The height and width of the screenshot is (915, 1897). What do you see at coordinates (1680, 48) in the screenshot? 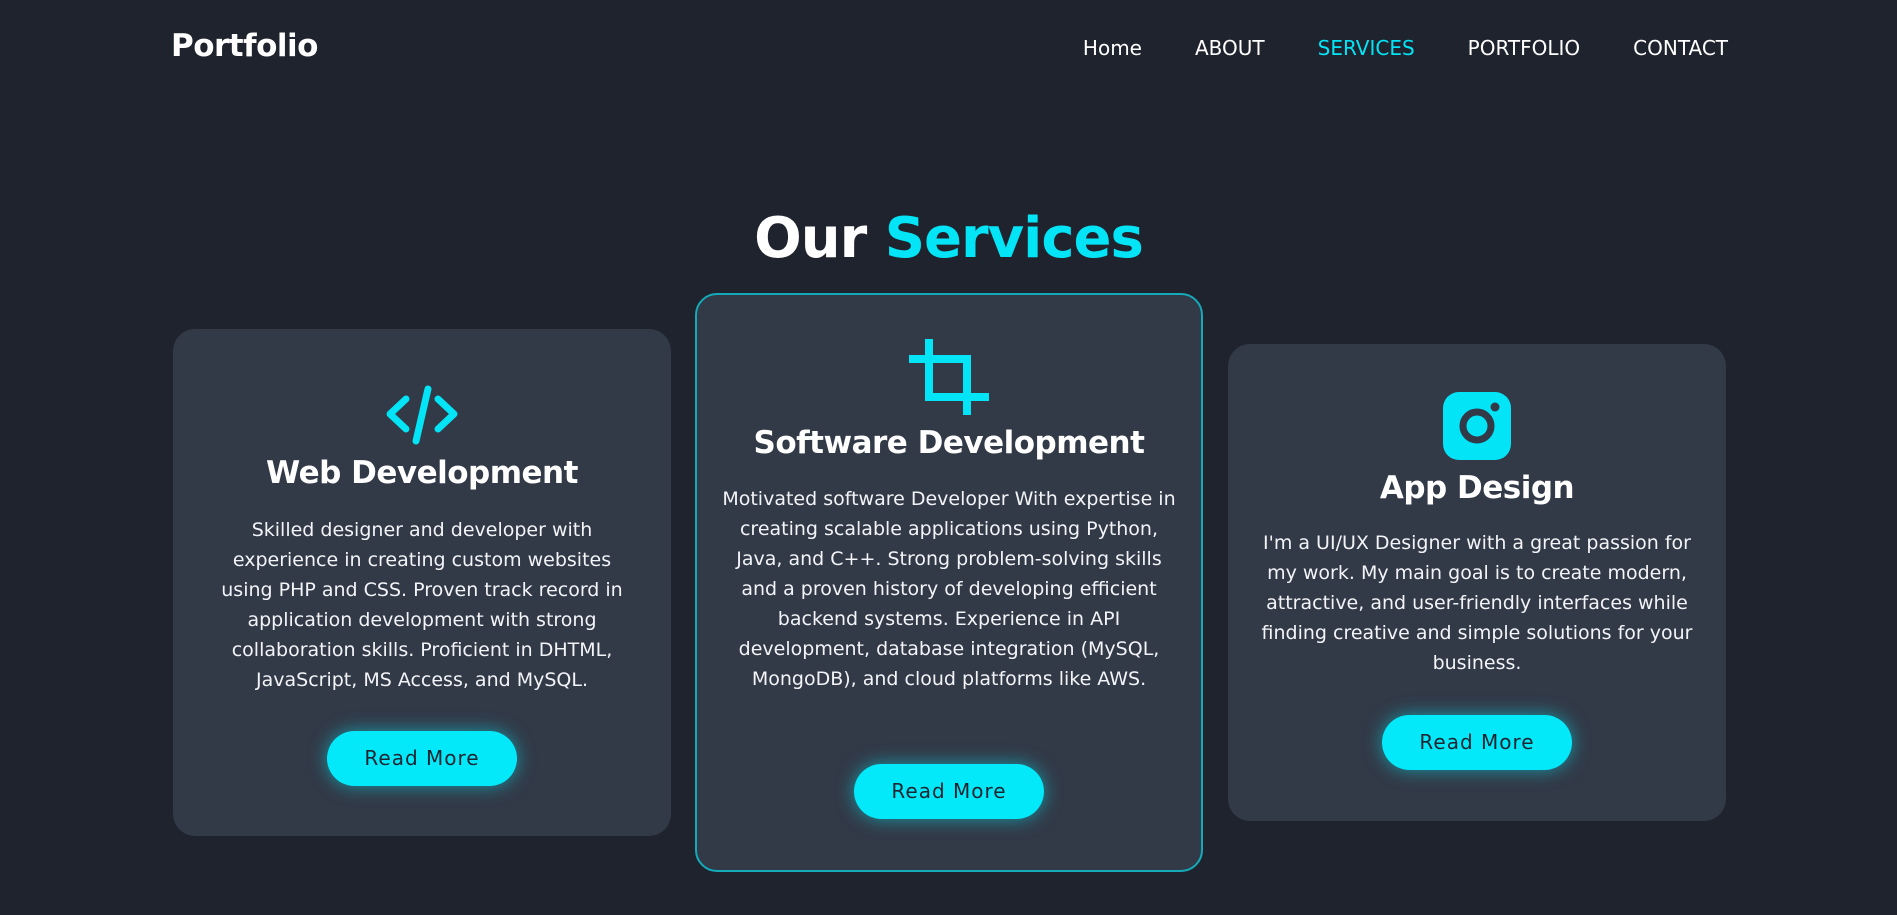
I see `nav-contact: CONTACT` at bounding box center [1680, 48].